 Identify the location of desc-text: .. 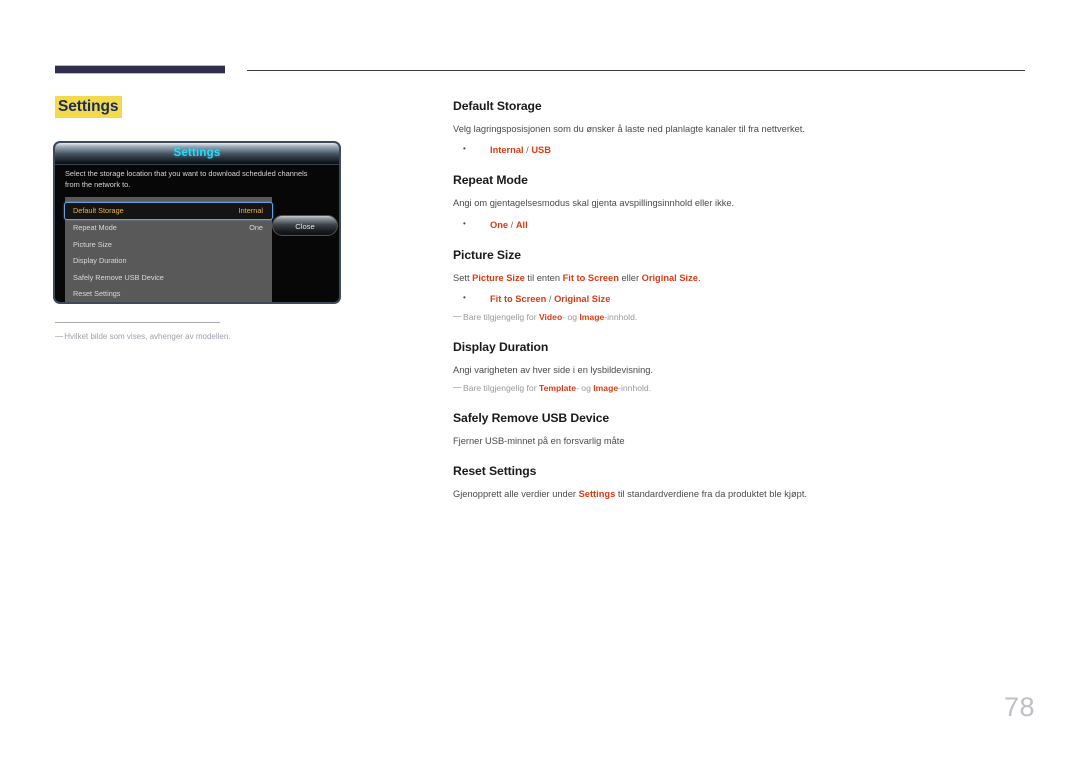
(699, 277).